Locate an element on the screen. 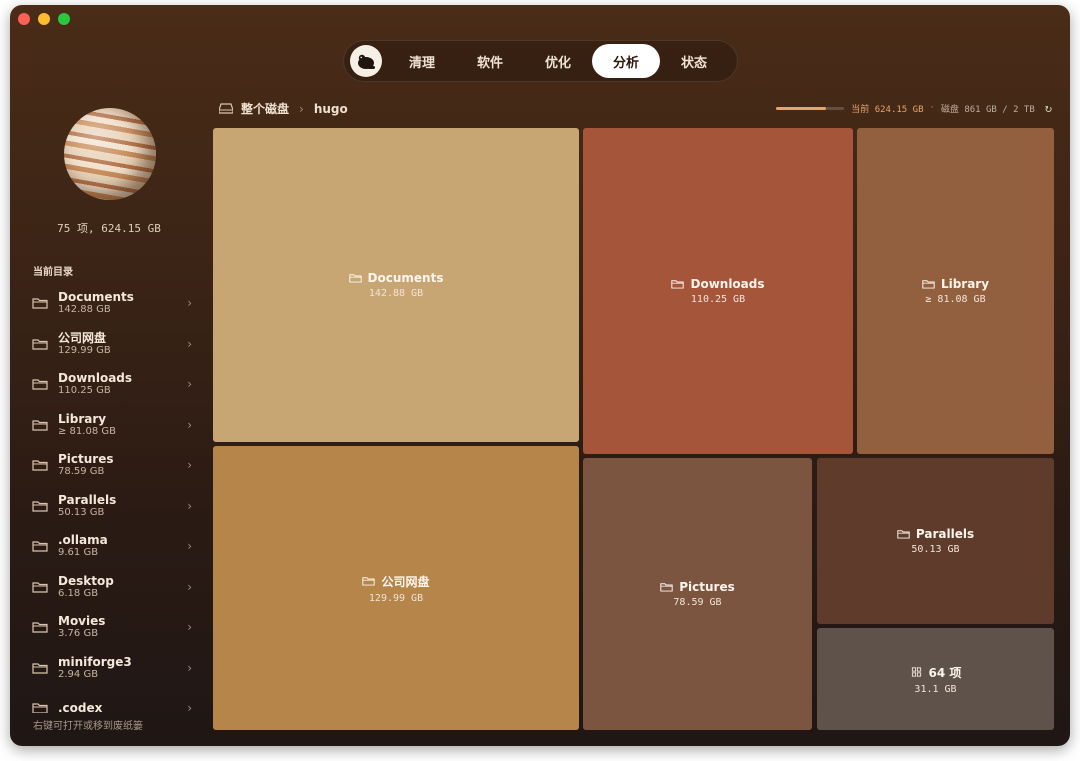 The width and height of the screenshot is (1080, 761). dir-text: Pictures 78.59 GB is located at coordinates (86, 465).